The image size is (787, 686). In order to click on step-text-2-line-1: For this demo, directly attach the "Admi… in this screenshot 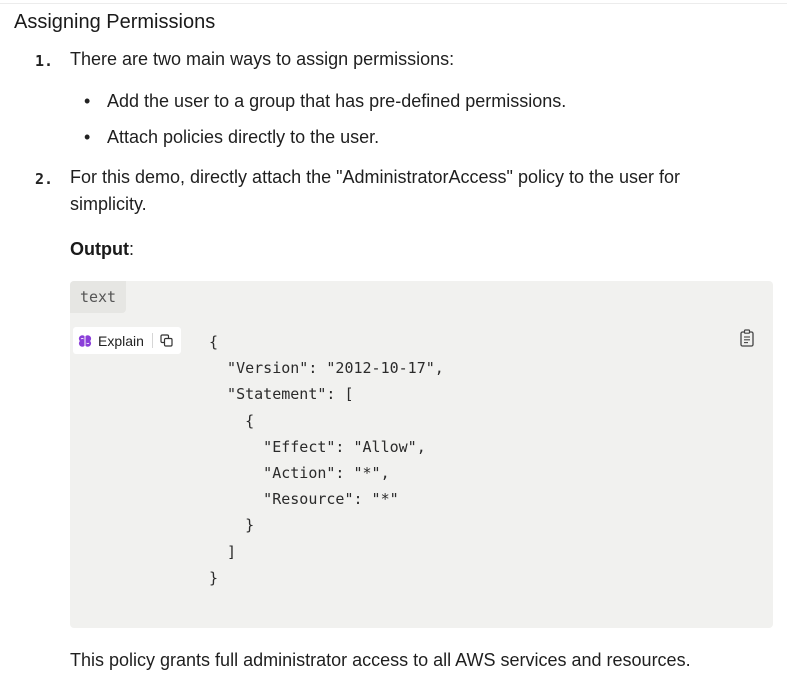, I will do `click(375, 177)`.